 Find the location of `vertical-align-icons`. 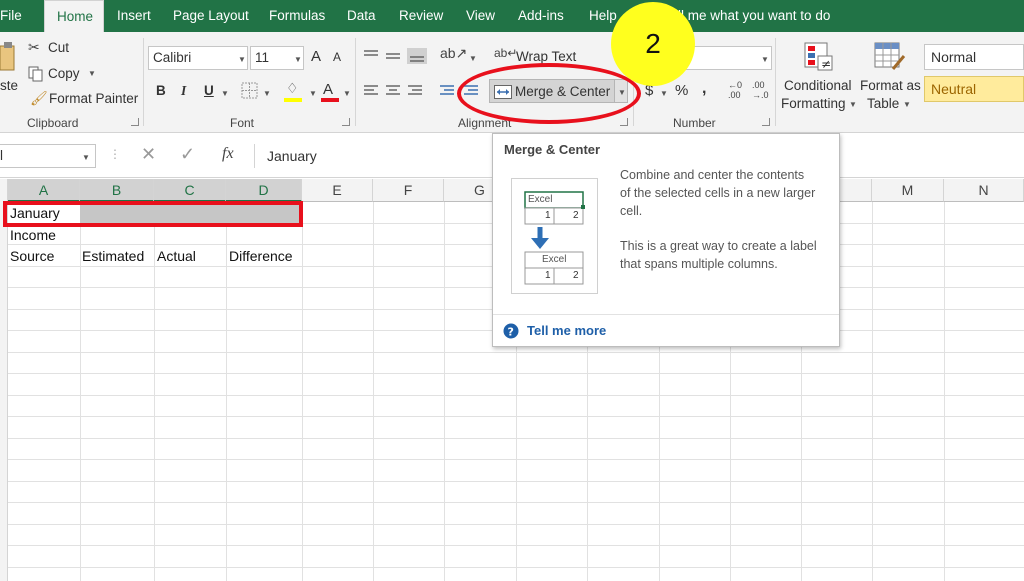

vertical-align-icons is located at coordinates (395, 56).